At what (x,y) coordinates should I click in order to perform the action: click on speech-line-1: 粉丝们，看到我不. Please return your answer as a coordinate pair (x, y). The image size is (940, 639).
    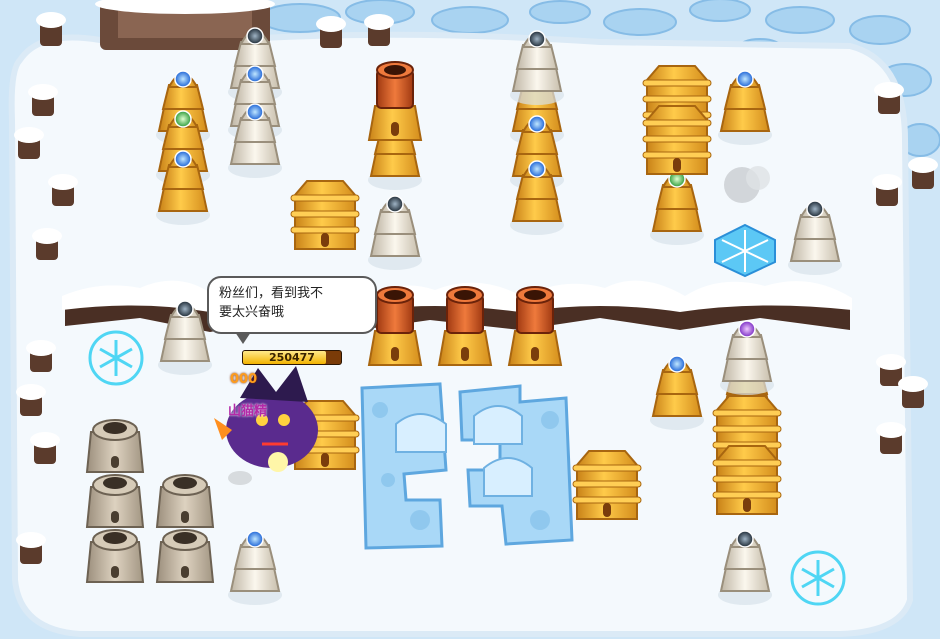
    Looking at the image, I should click on (271, 293).